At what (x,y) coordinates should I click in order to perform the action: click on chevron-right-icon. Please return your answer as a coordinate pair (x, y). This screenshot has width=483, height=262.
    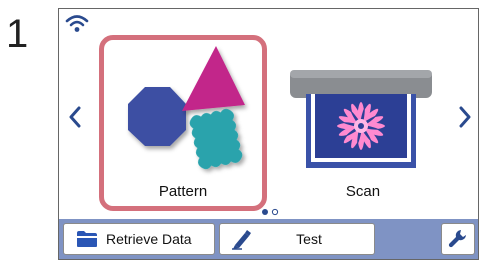
    Looking at the image, I should click on (465, 117).